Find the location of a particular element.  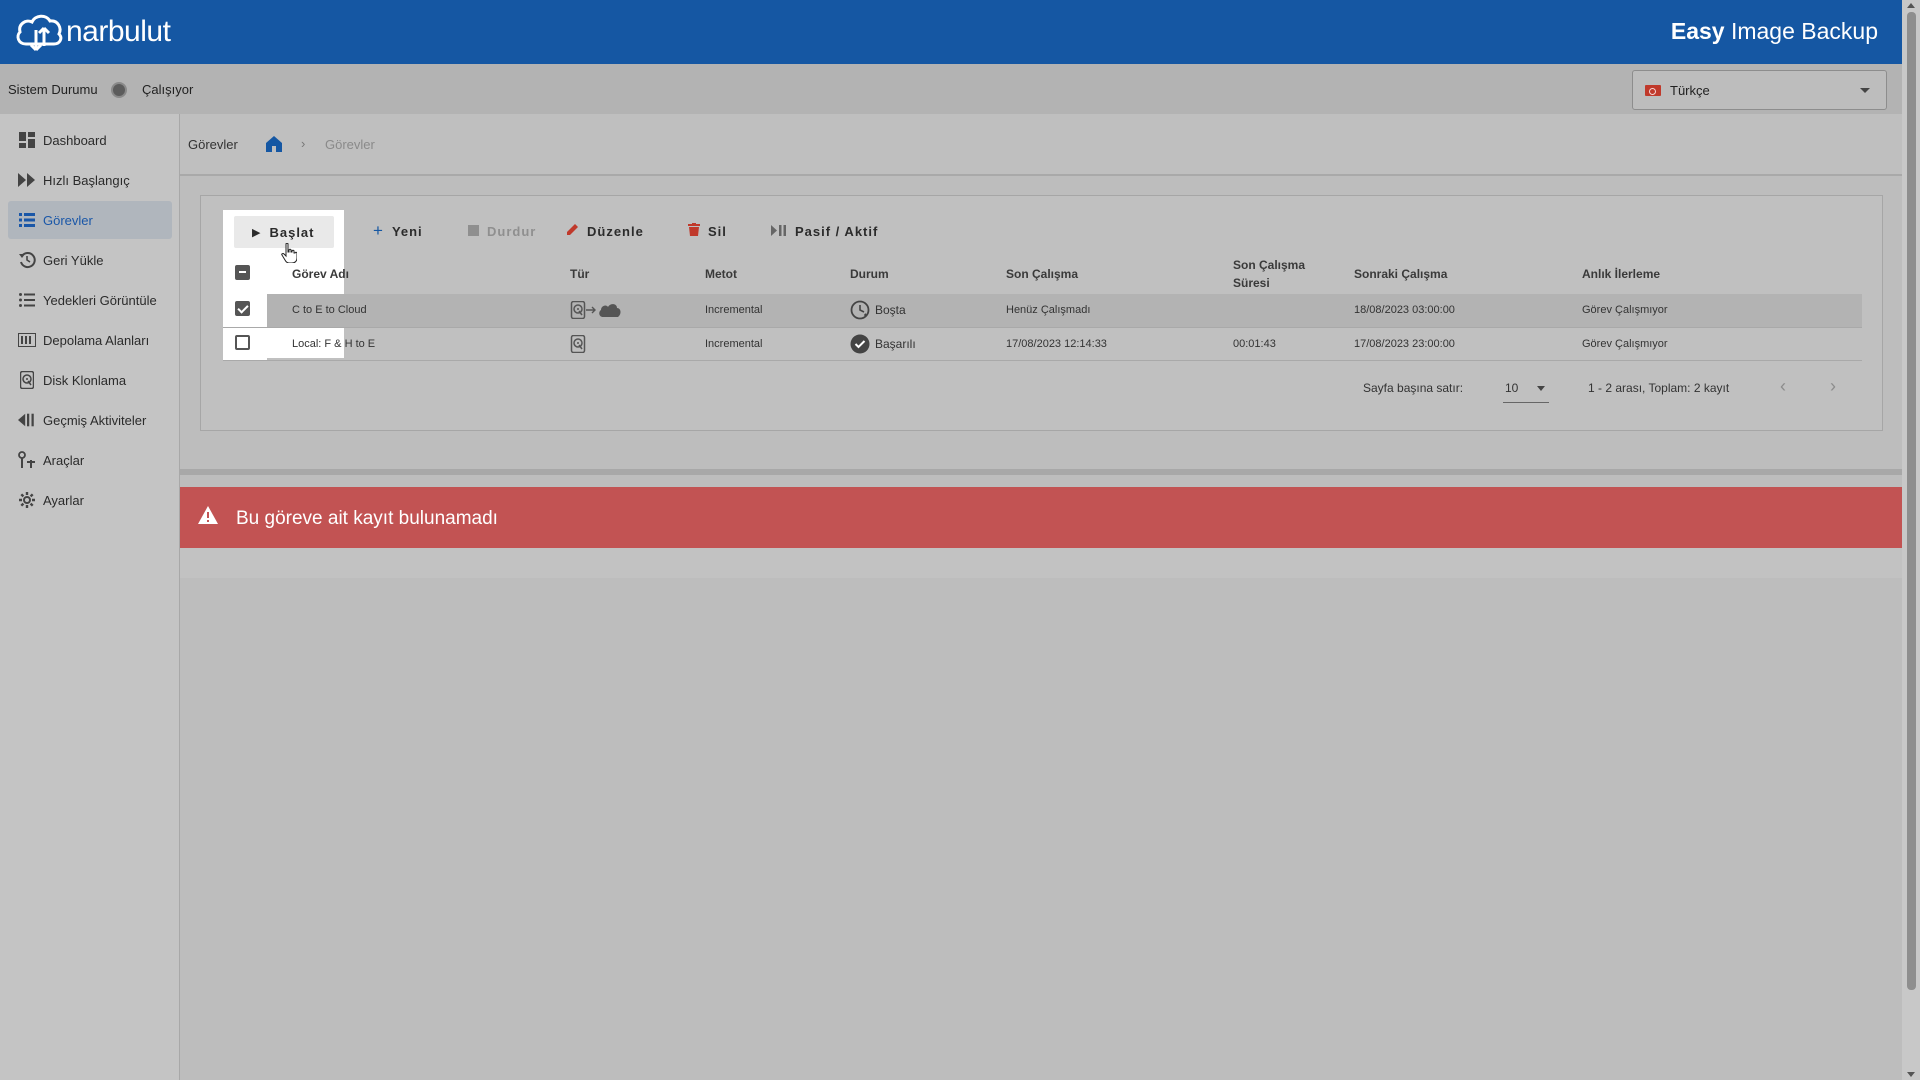

app-title: Easy Image Backup is located at coordinates (1774, 31).